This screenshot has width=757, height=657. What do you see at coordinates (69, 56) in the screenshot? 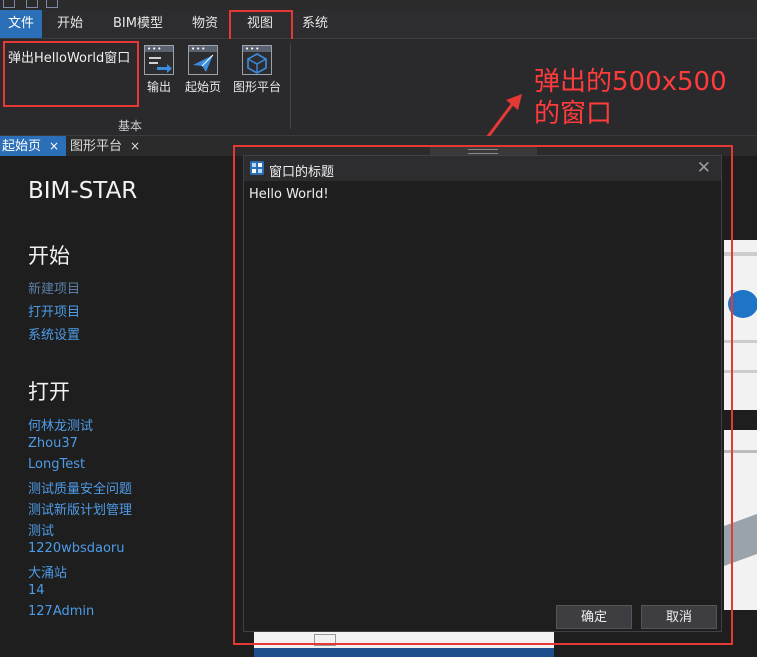
I see `show-helloworld-button: 弹出HelloWorld窗口` at bounding box center [69, 56].